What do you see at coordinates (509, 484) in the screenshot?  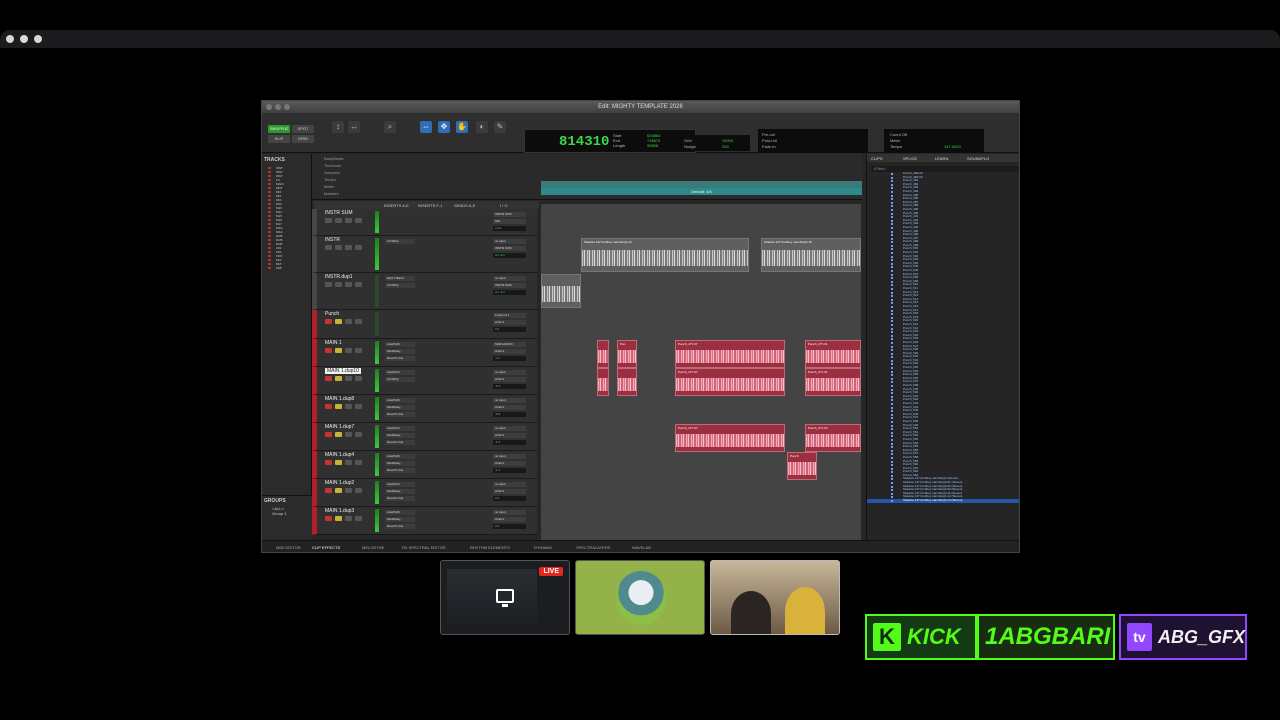 I see `input-selector: no input` at bounding box center [509, 484].